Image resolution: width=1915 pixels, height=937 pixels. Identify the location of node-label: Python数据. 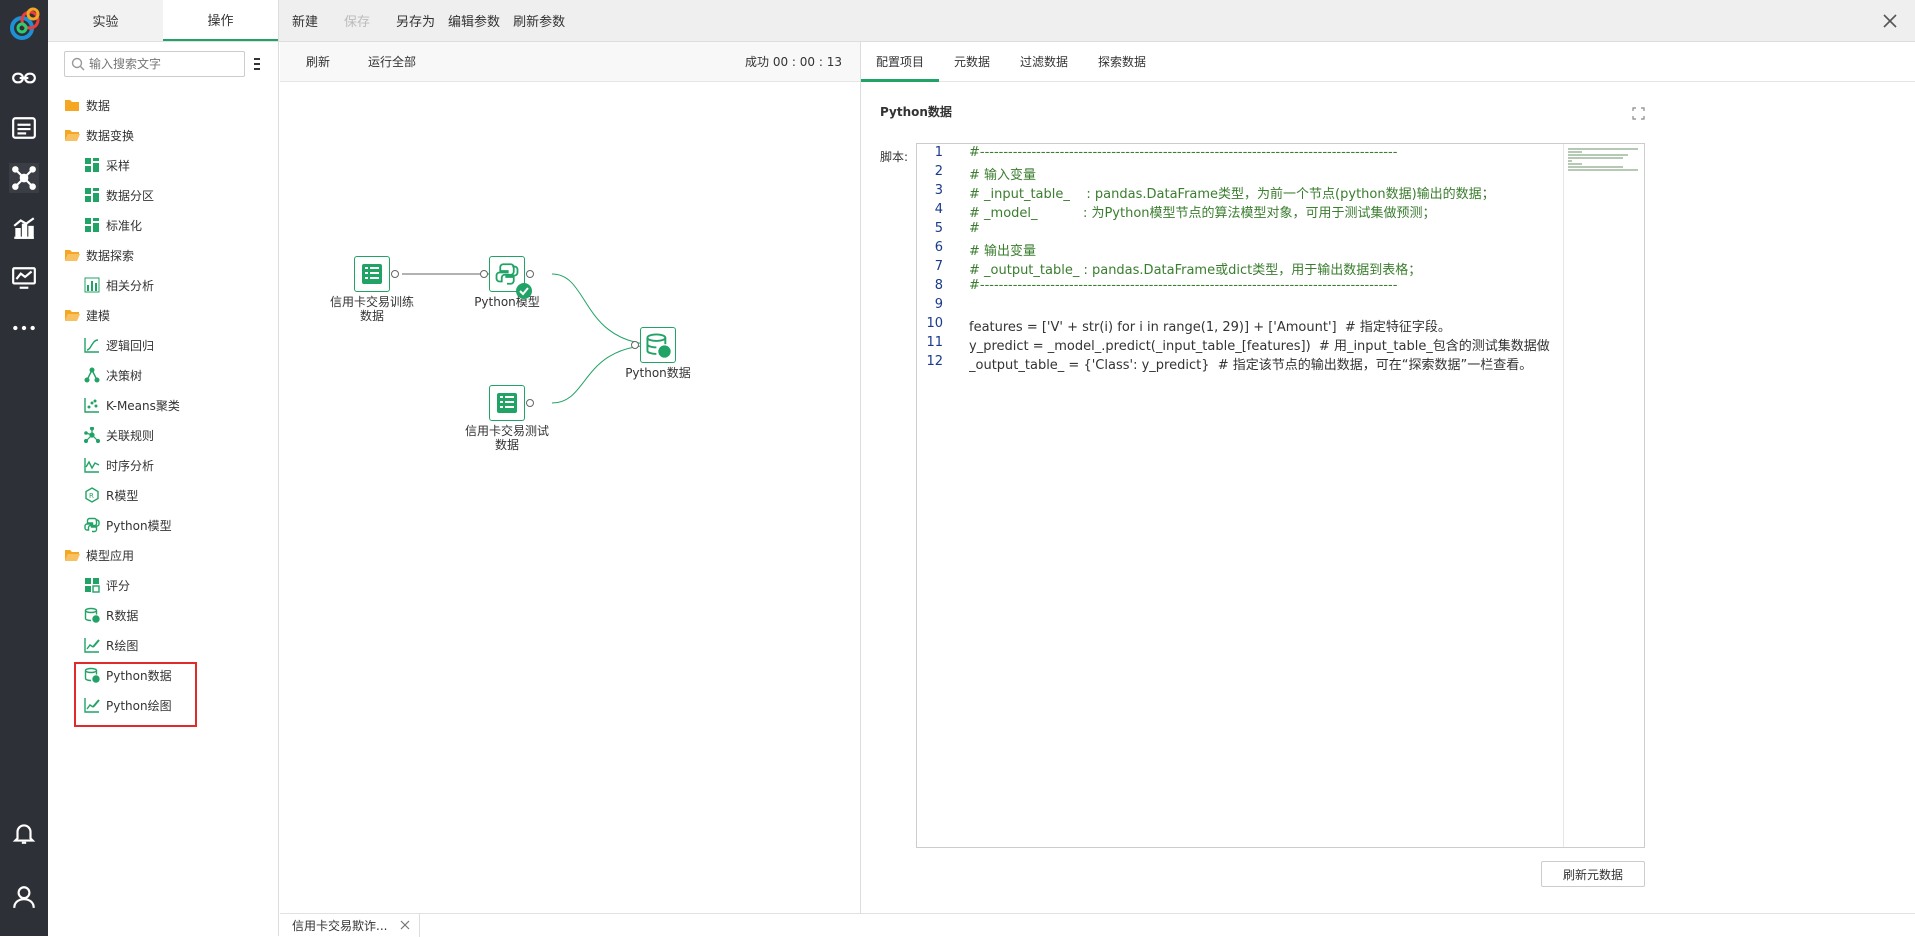
(658, 373).